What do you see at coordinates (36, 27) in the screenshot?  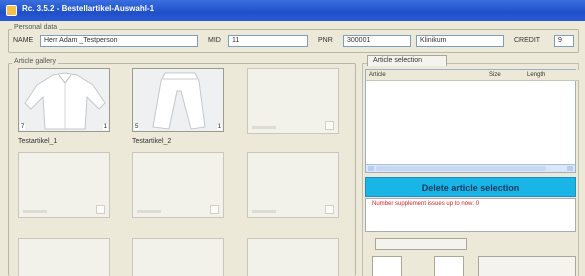 I see `personal-data-legend: Personal data` at bounding box center [36, 27].